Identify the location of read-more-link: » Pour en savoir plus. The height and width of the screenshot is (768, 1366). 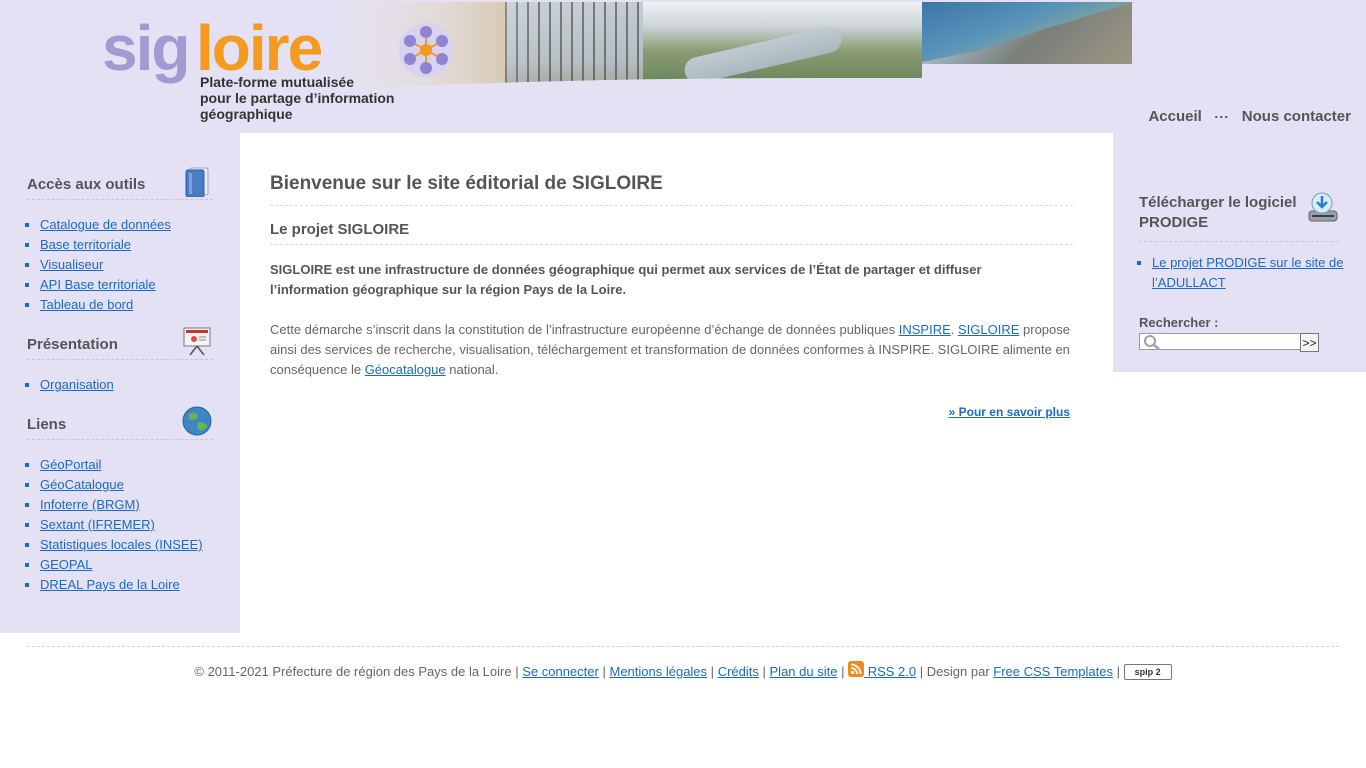
(1009, 412).